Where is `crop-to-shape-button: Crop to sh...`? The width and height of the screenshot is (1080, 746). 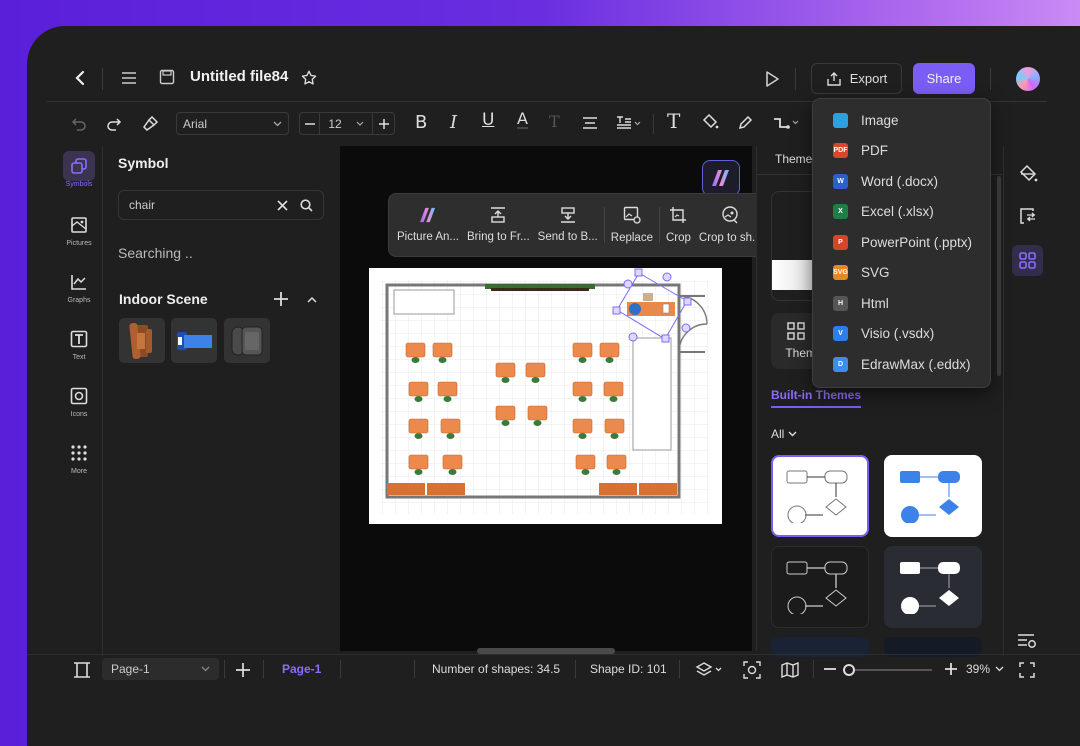
crop-to-shape-button: Crop to sh... is located at coordinates (730, 225).